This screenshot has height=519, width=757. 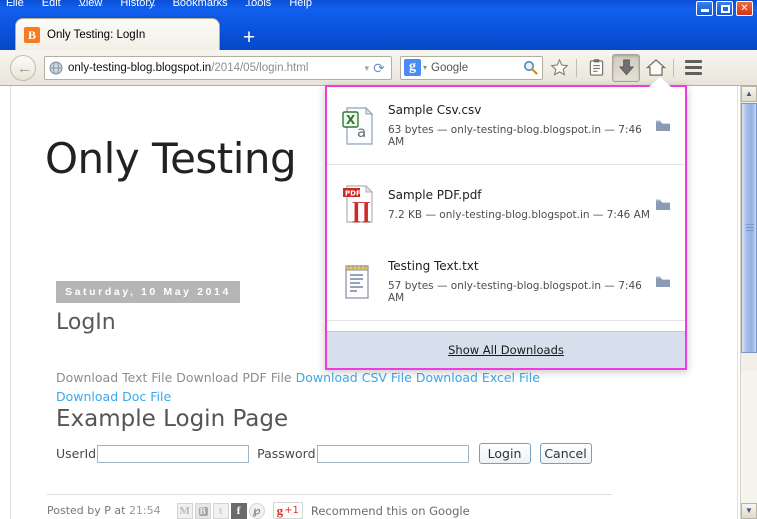 I want to click on post-date-banner: Saturday, 10 May 2014, so click(x=148, y=292).